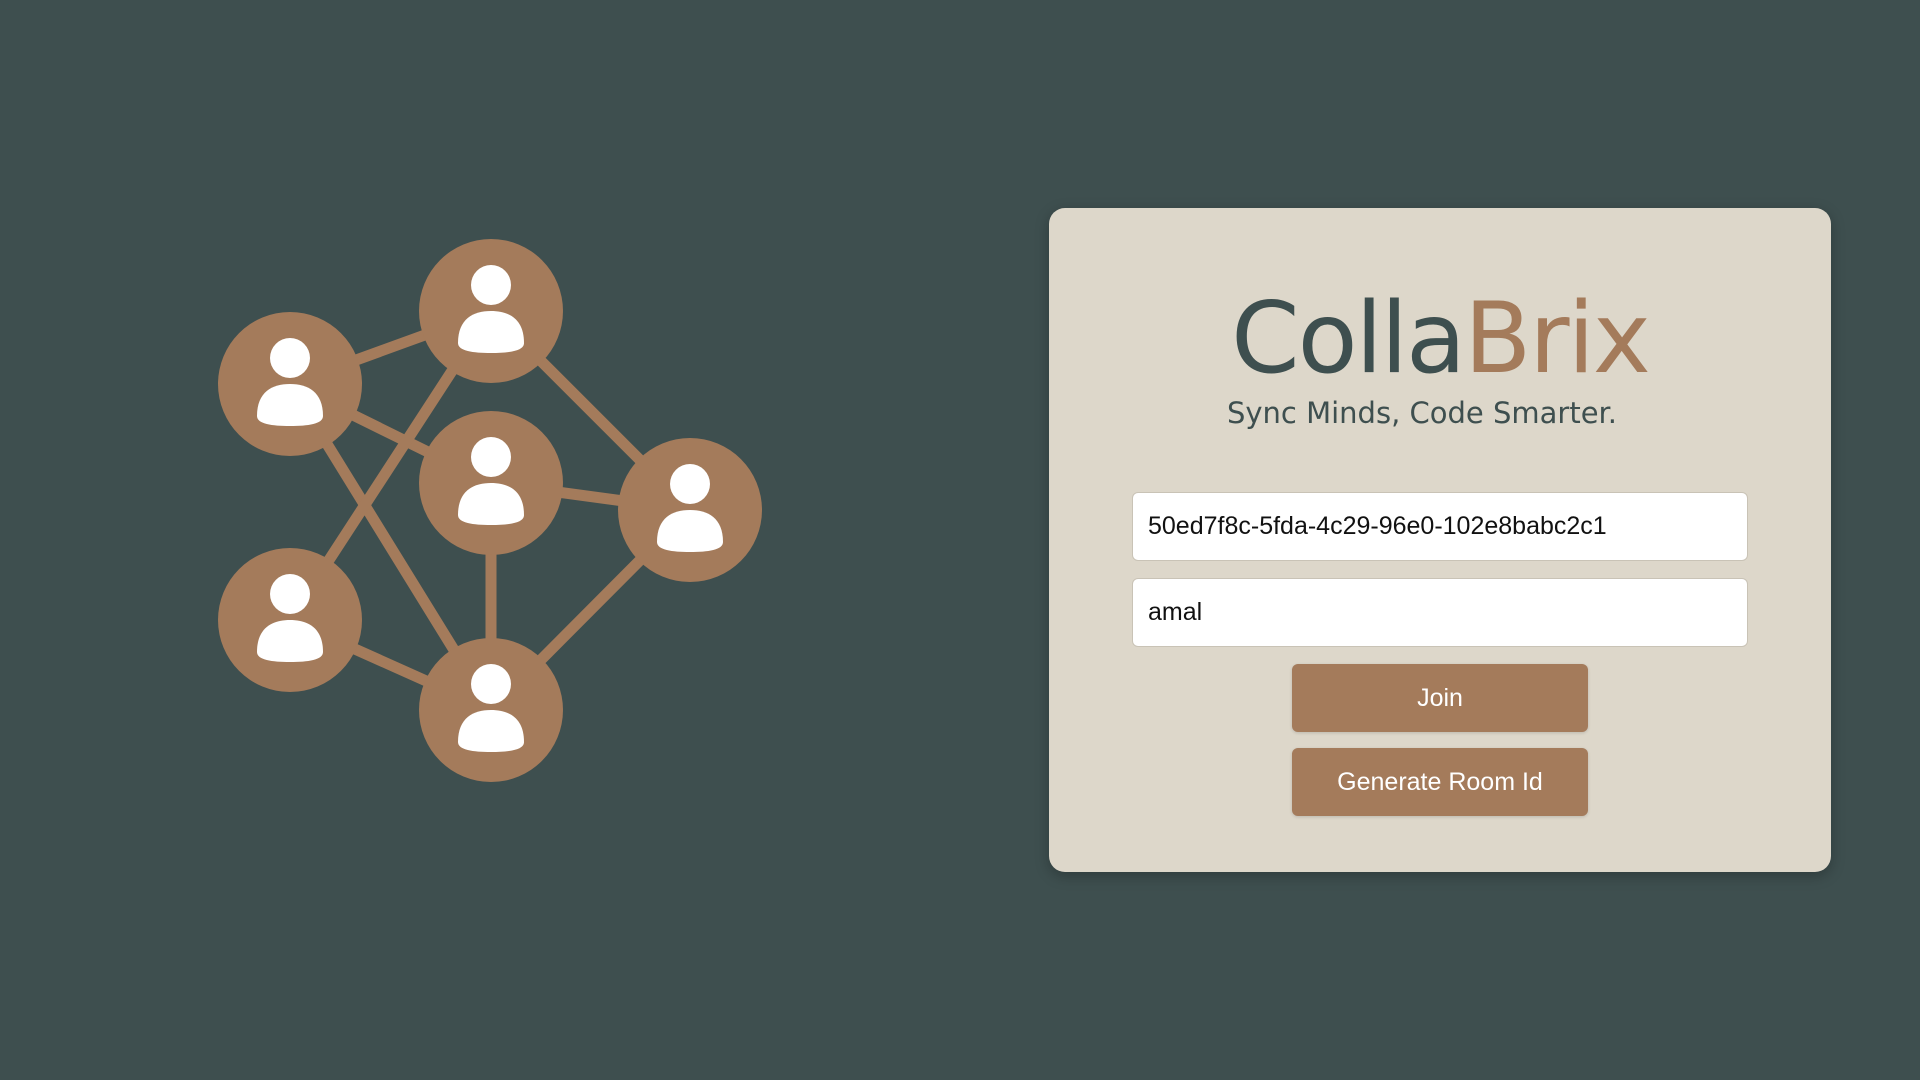 This screenshot has height=1080, width=1920. I want to click on room-id-input, so click(1440, 526).